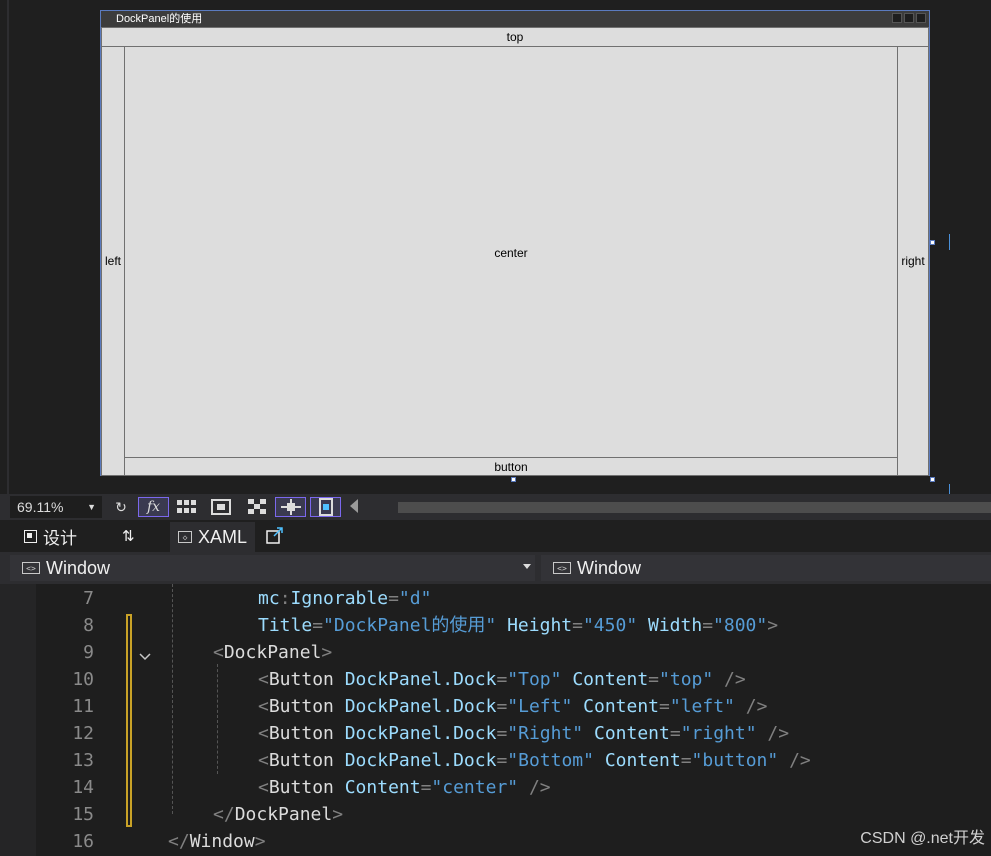 This screenshot has width=991, height=856. I want to click on code-line: 14 <Button Content="center" />, so click(495, 787).